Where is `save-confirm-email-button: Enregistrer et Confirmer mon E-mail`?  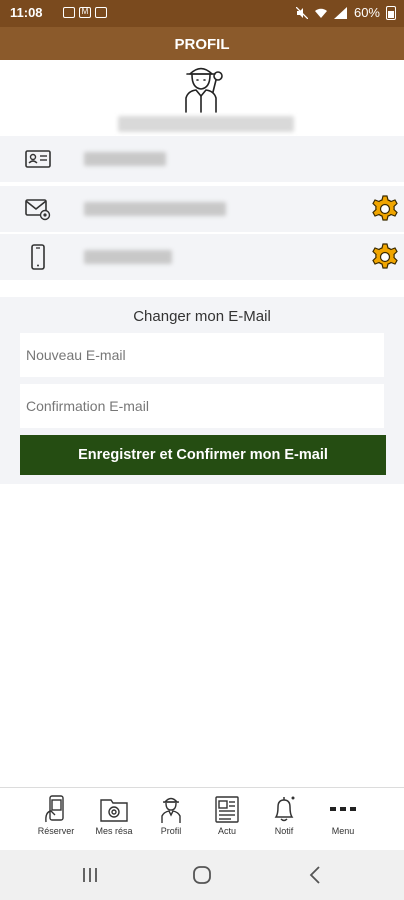 save-confirm-email-button: Enregistrer et Confirmer mon E-mail is located at coordinates (203, 455).